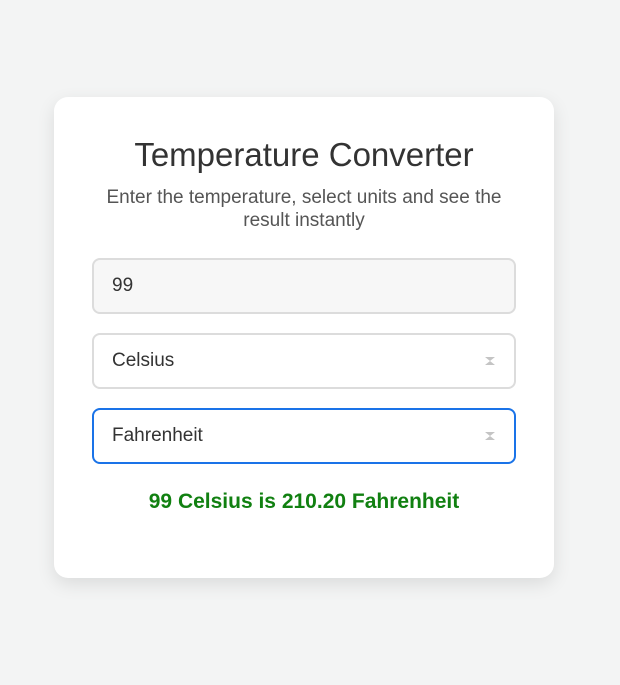 This screenshot has height=685, width=620. What do you see at coordinates (304, 154) in the screenshot?
I see `page-title: Temperature Converter` at bounding box center [304, 154].